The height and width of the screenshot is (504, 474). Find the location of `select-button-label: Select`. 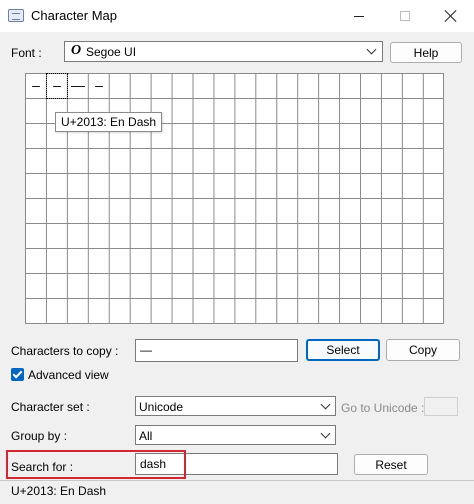

select-button-label: Select is located at coordinates (343, 350).